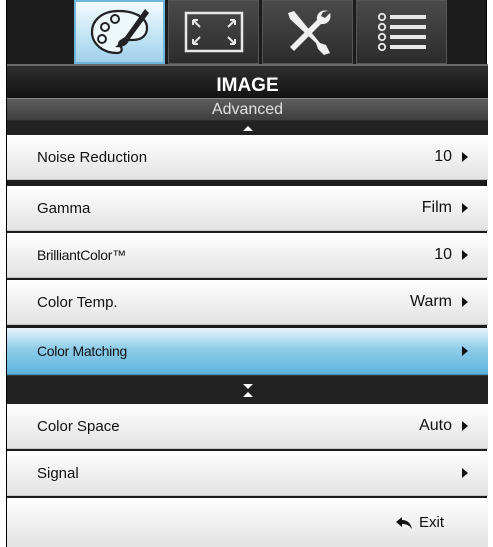 The height and width of the screenshot is (547, 493). I want to click on submenu-title-bar: Advanced, so click(247, 109).